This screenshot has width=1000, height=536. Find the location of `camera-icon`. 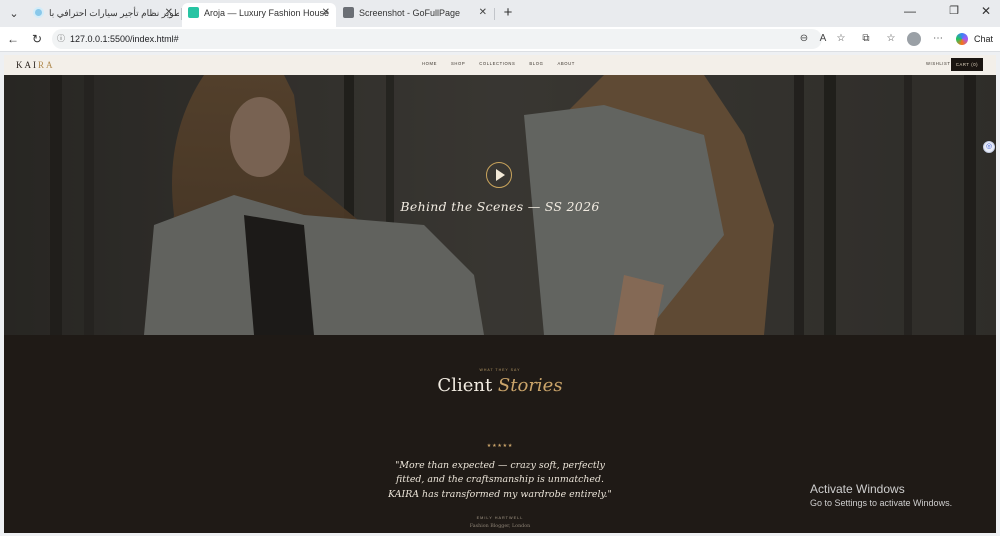

camera-icon is located at coordinates (348, 12).